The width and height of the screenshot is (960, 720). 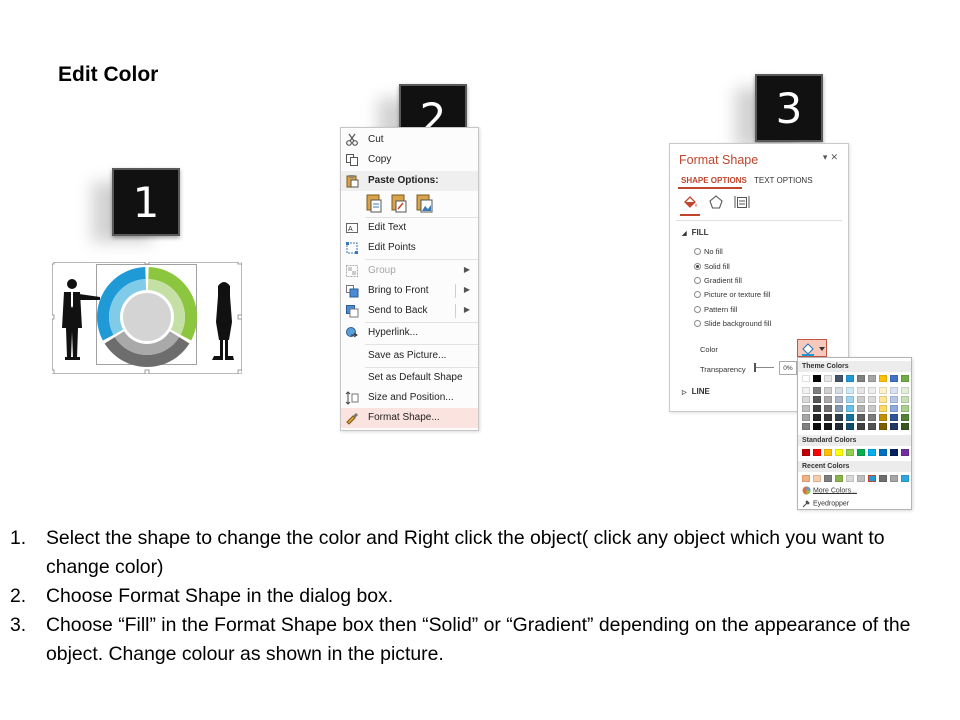 I want to click on menu-item-cut: Cut, so click(x=409, y=140).